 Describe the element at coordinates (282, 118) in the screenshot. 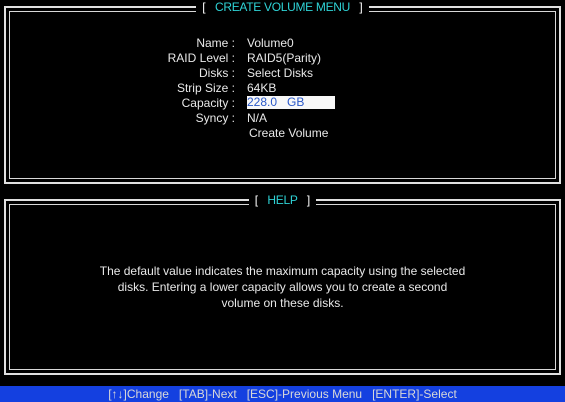

I see `field-sync: Syncy : N/A` at that location.